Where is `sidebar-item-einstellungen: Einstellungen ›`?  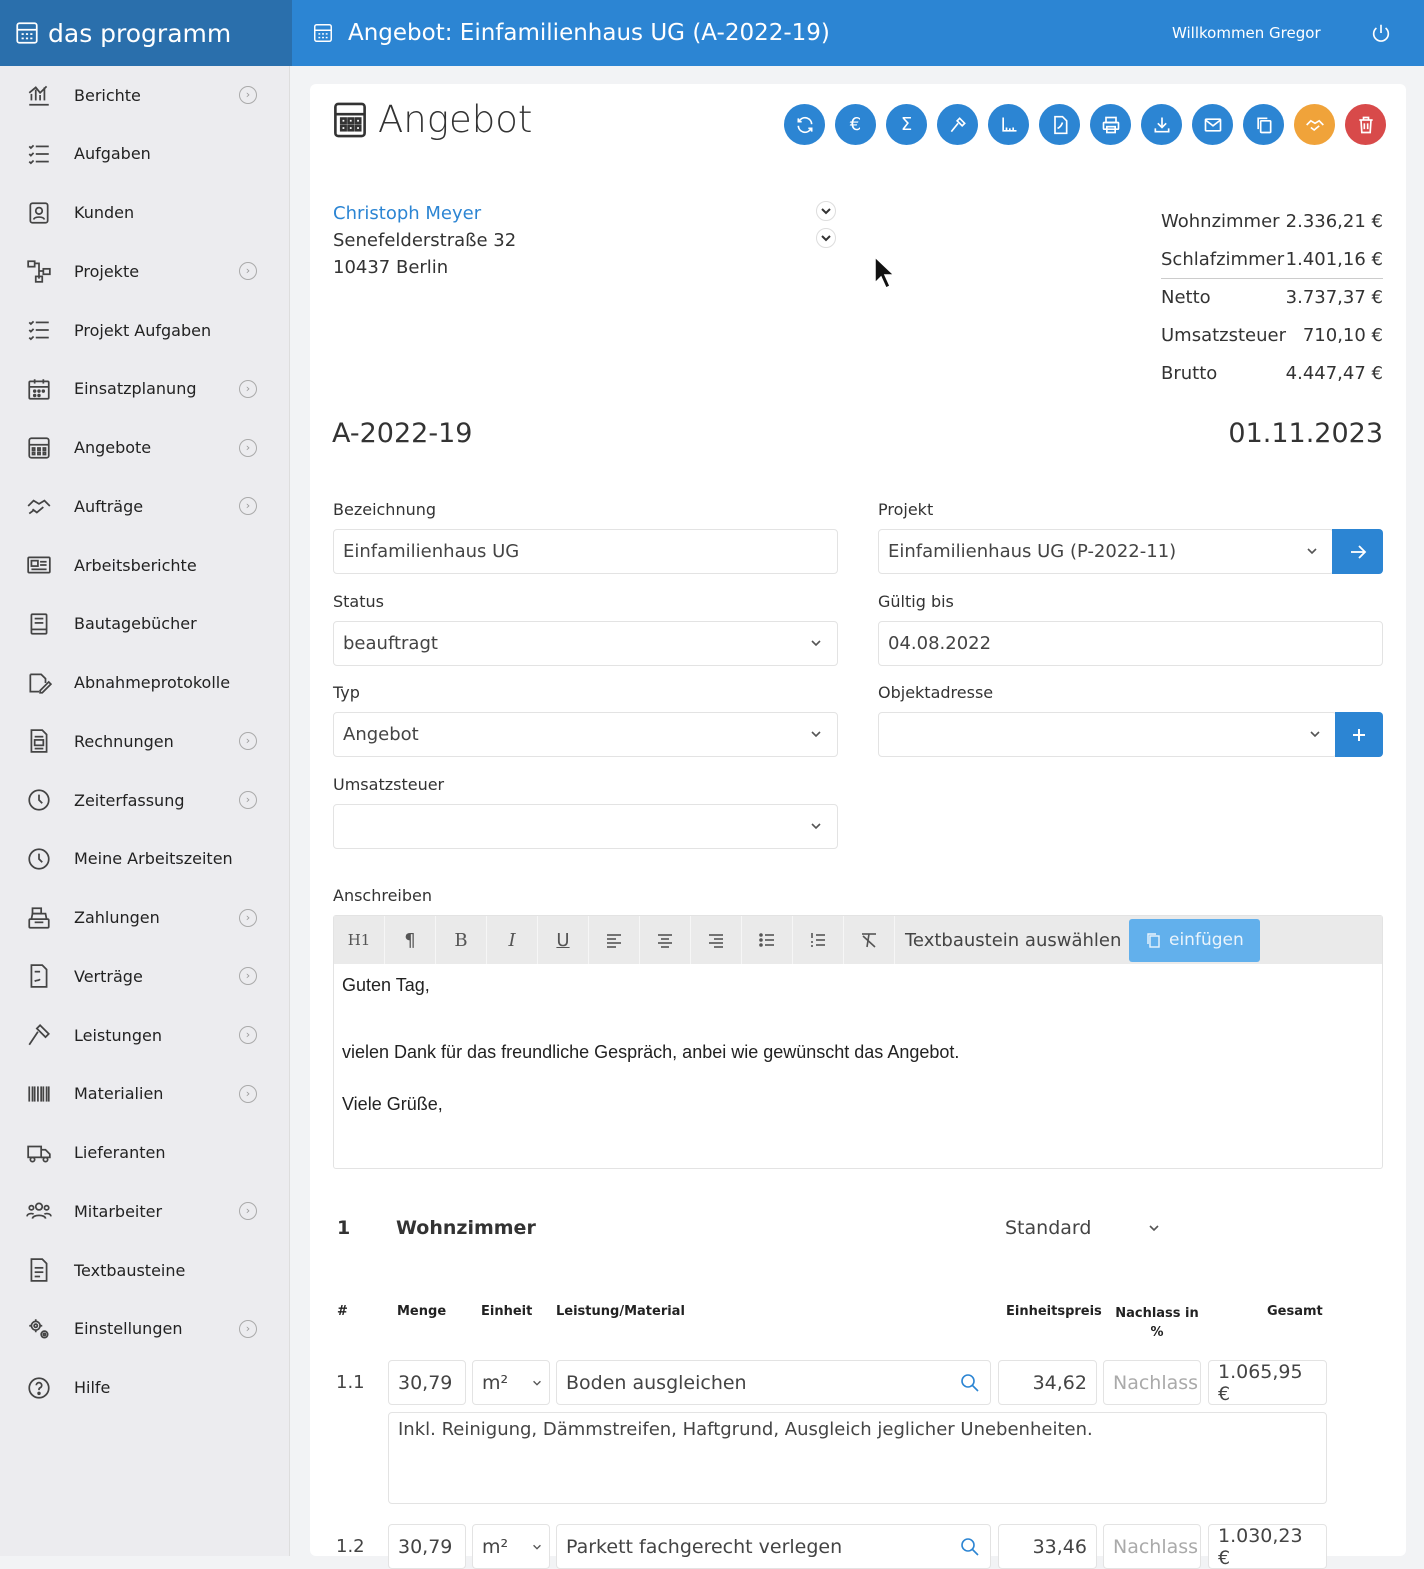
sidebar-item-einstellungen: Einstellungen › is located at coordinates (145, 1329).